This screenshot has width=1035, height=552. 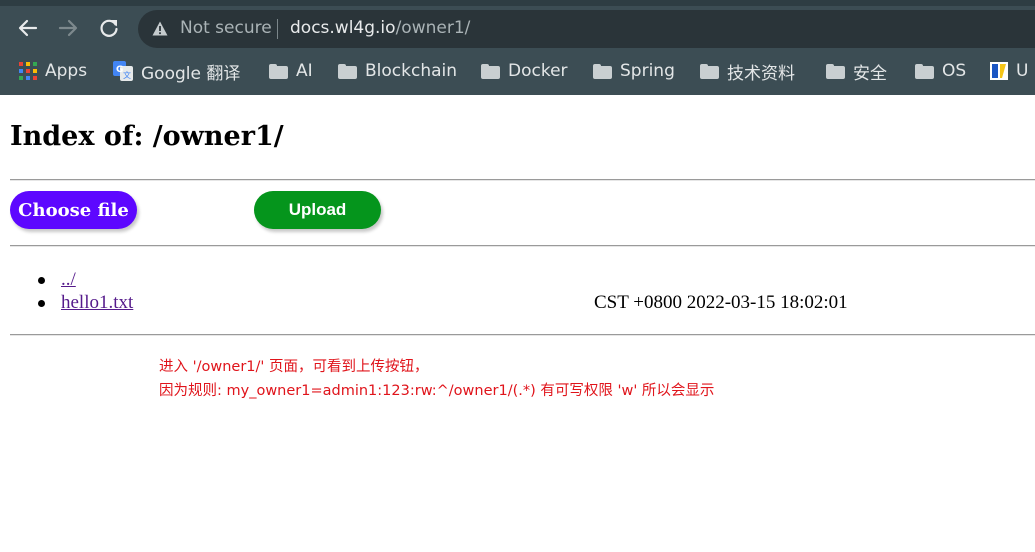 I want to click on reload-icon, so click(x=109, y=28).